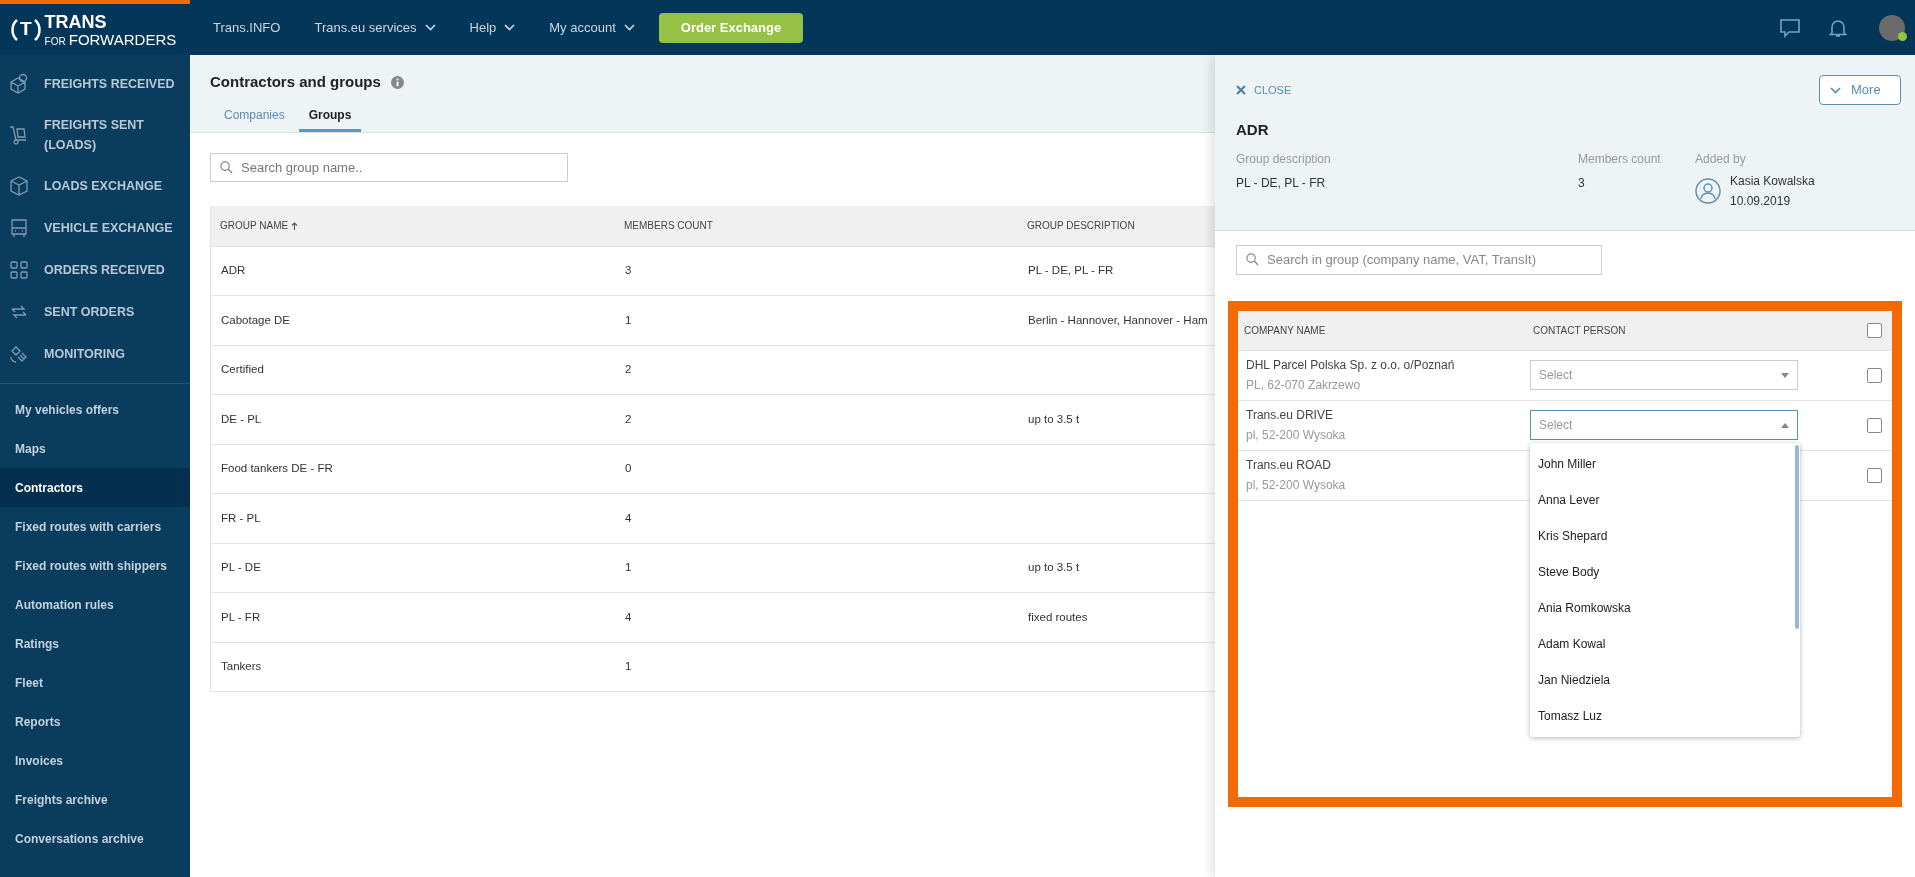 This screenshot has width=1915, height=877. What do you see at coordinates (1662, 536) in the screenshot?
I see `dropdown-option: Kris Shepard` at bounding box center [1662, 536].